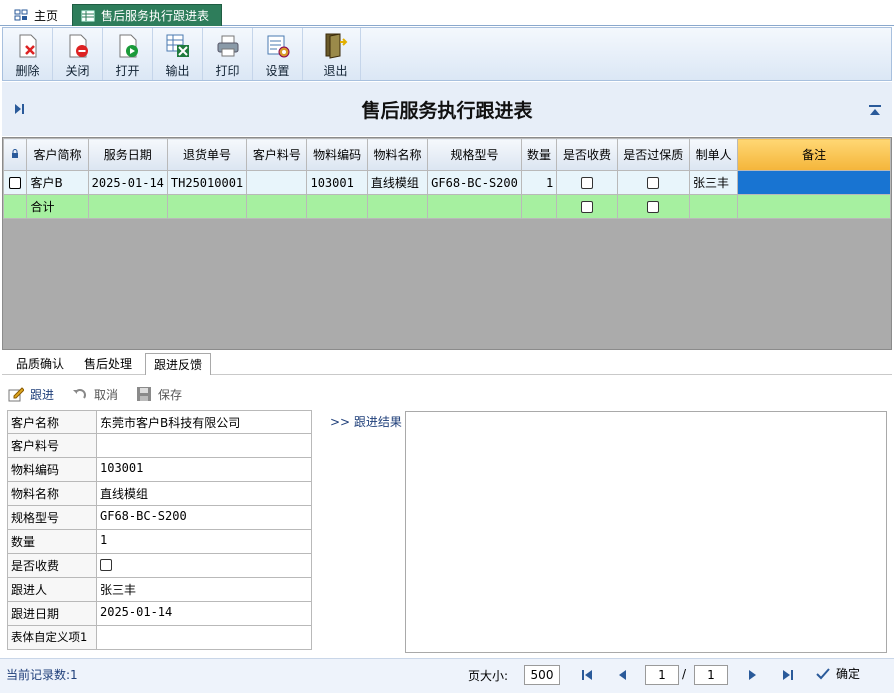 The width and height of the screenshot is (894, 693). I want to click on close-label: 关闭, so click(77, 71).